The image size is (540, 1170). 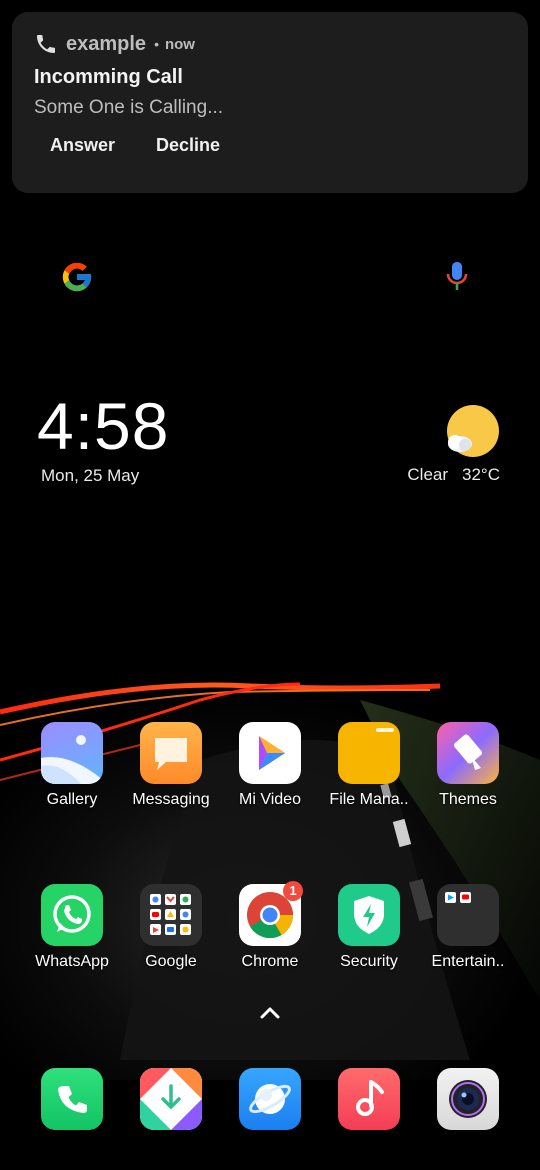 I want to click on chevron-up-icon, so click(x=270, y=1013).